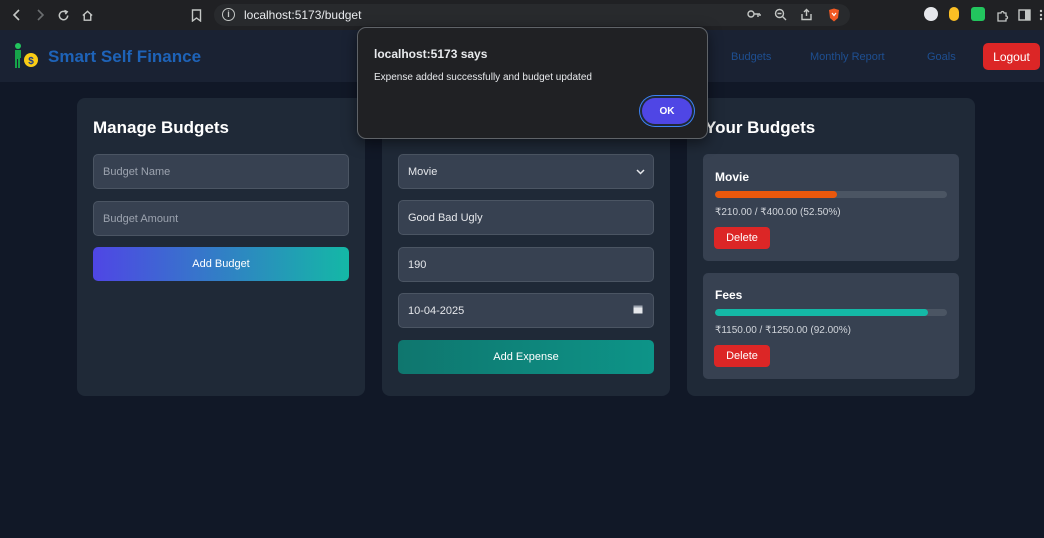 Image resolution: width=1044 pixels, height=538 pixels. I want to click on site-info-icon: i, so click(228, 14).